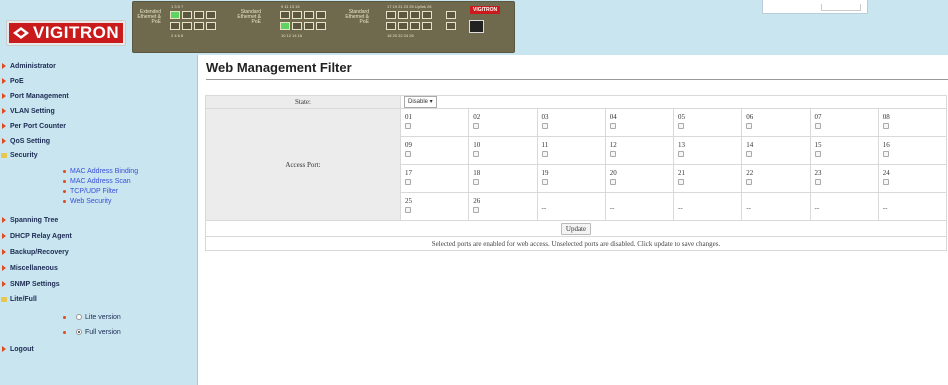 The width and height of the screenshot is (948, 385). Describe the element at coordinates (292, 35) in the screenshot. I see `switch-group2-bottom-nums: 10 12 14 16` at that location.